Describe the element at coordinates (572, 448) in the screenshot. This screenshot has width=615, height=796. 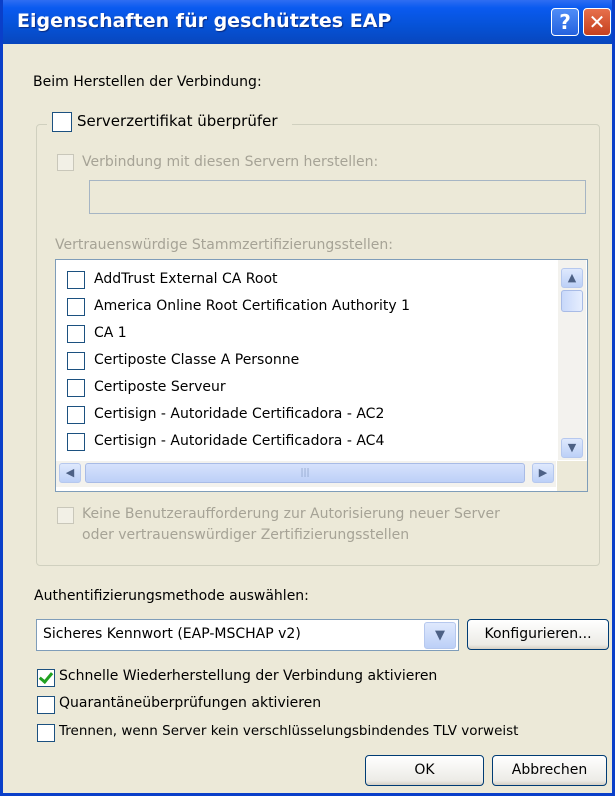
I see `scroll-down-icon: ▼` at that location.